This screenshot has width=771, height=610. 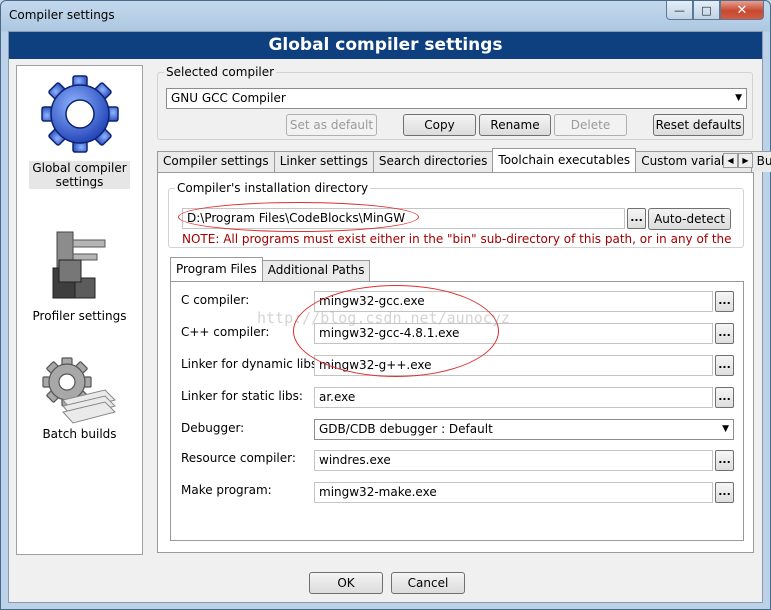 What do you see at coordinates (428, 583) in the screenshot?
I see `cancel-button: Cancel` at bounding box center [428, 583].